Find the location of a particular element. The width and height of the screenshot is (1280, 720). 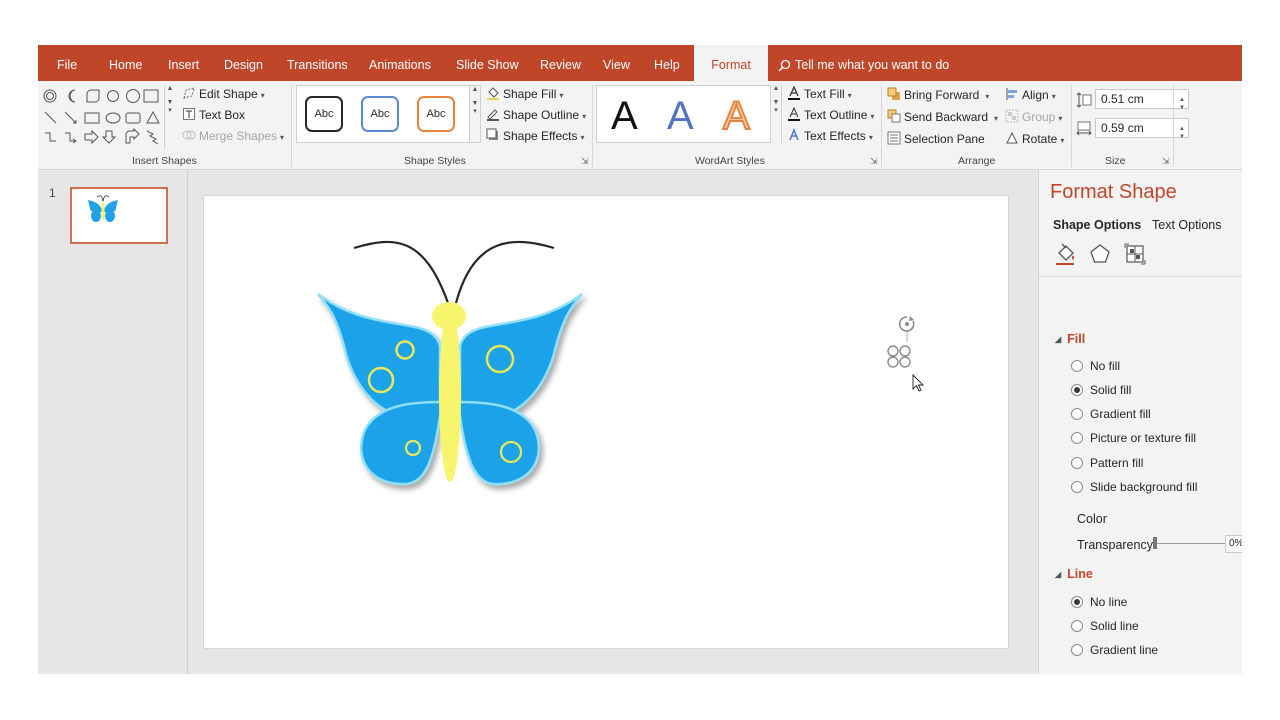

tab-design: Design is located at coordinates (243, 63).